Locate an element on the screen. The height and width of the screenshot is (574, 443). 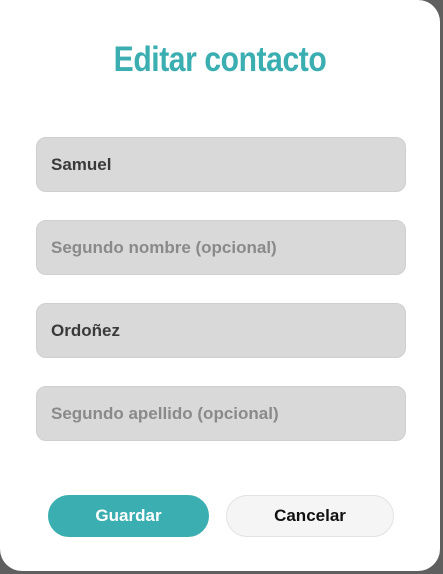
middle-name-input is located at coordinates (221, 247).